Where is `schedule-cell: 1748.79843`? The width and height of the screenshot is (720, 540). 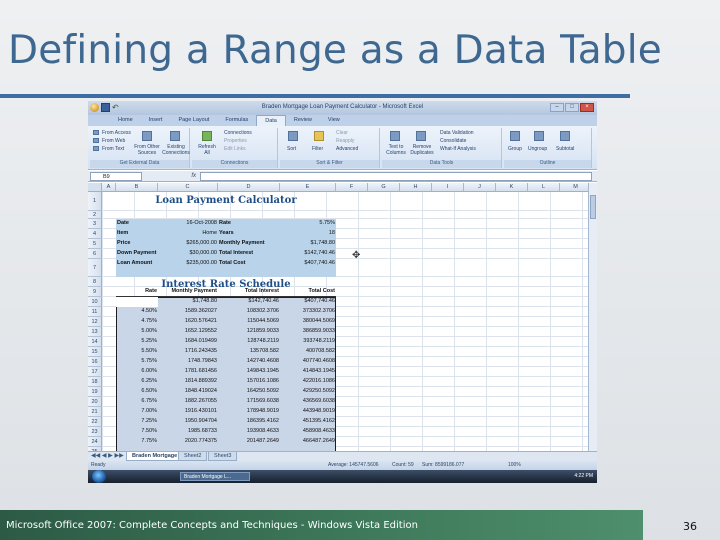 schedule-cell: 1748.79843 is located at coordinates (188, 362).